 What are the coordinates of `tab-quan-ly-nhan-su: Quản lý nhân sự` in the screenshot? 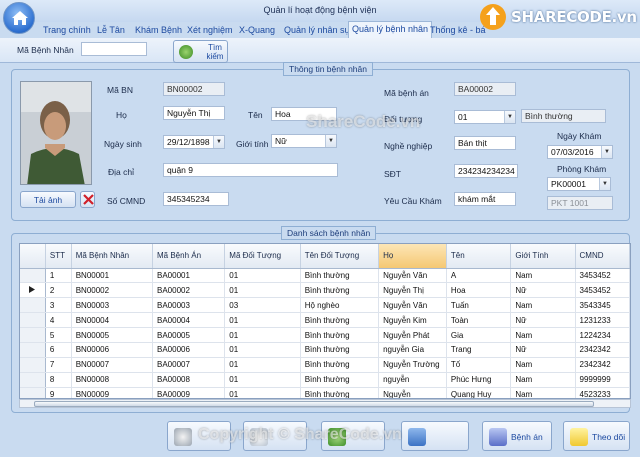 It's located at (317, 30).